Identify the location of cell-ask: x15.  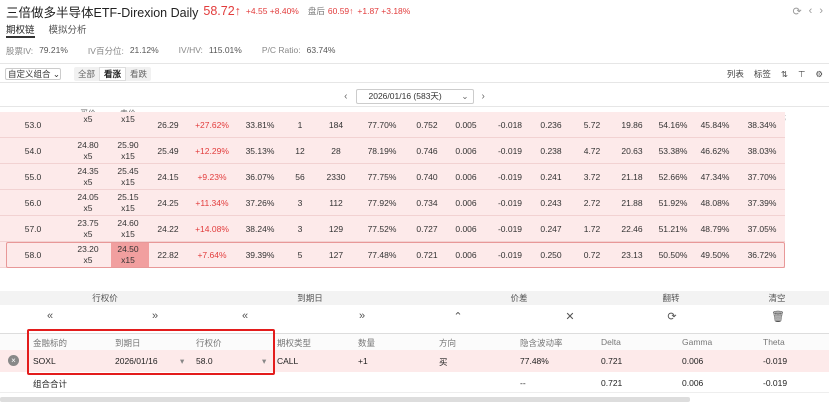
(128, 125).